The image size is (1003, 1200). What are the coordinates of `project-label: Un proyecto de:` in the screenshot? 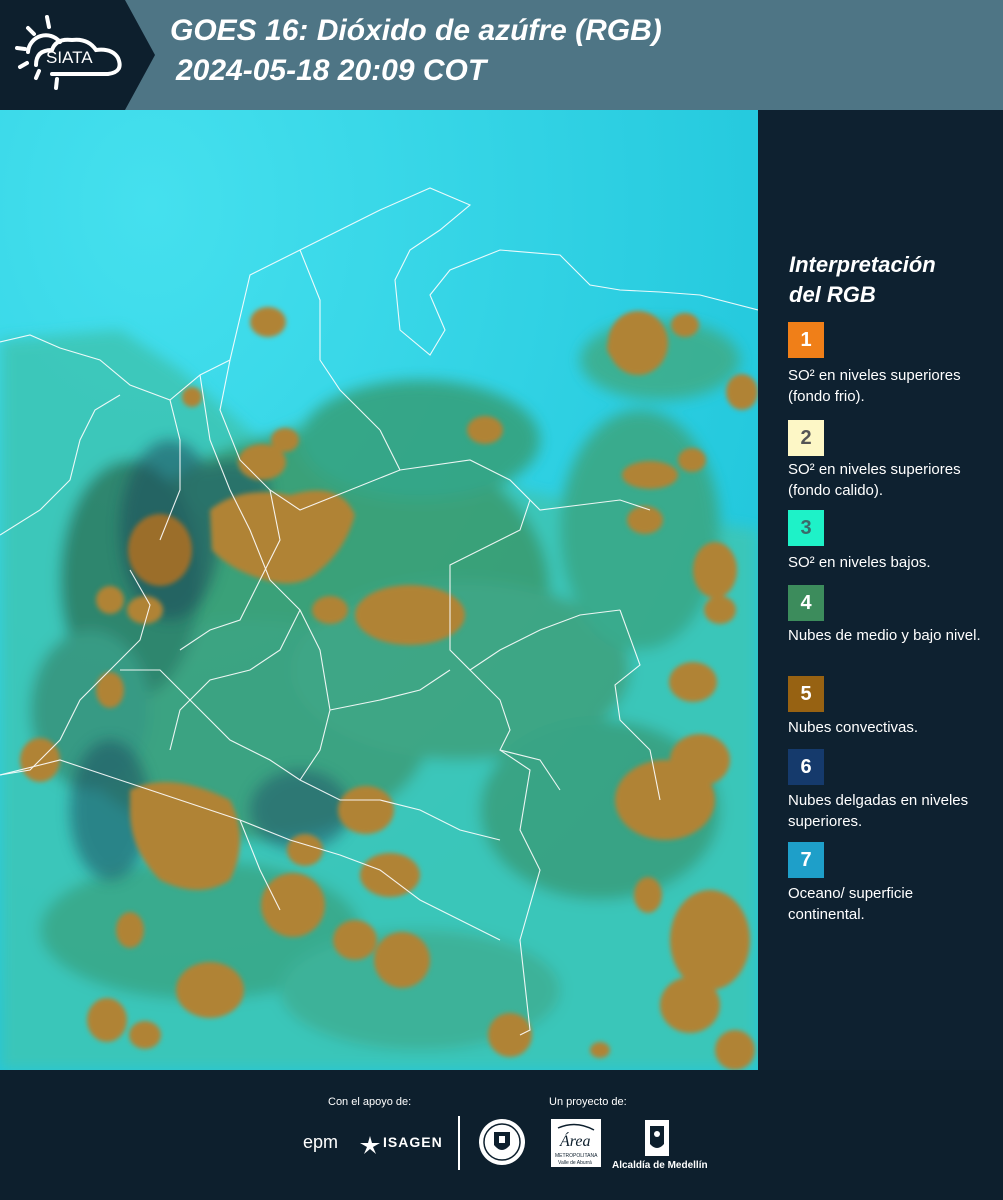 It's located at (588, 1102).